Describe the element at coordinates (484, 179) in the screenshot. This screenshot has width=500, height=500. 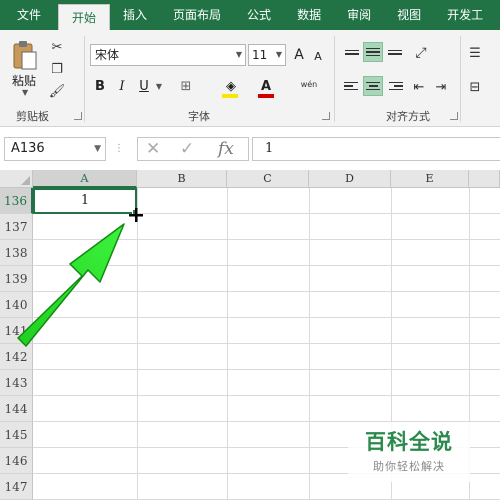
I see `column-header-f` at that location.